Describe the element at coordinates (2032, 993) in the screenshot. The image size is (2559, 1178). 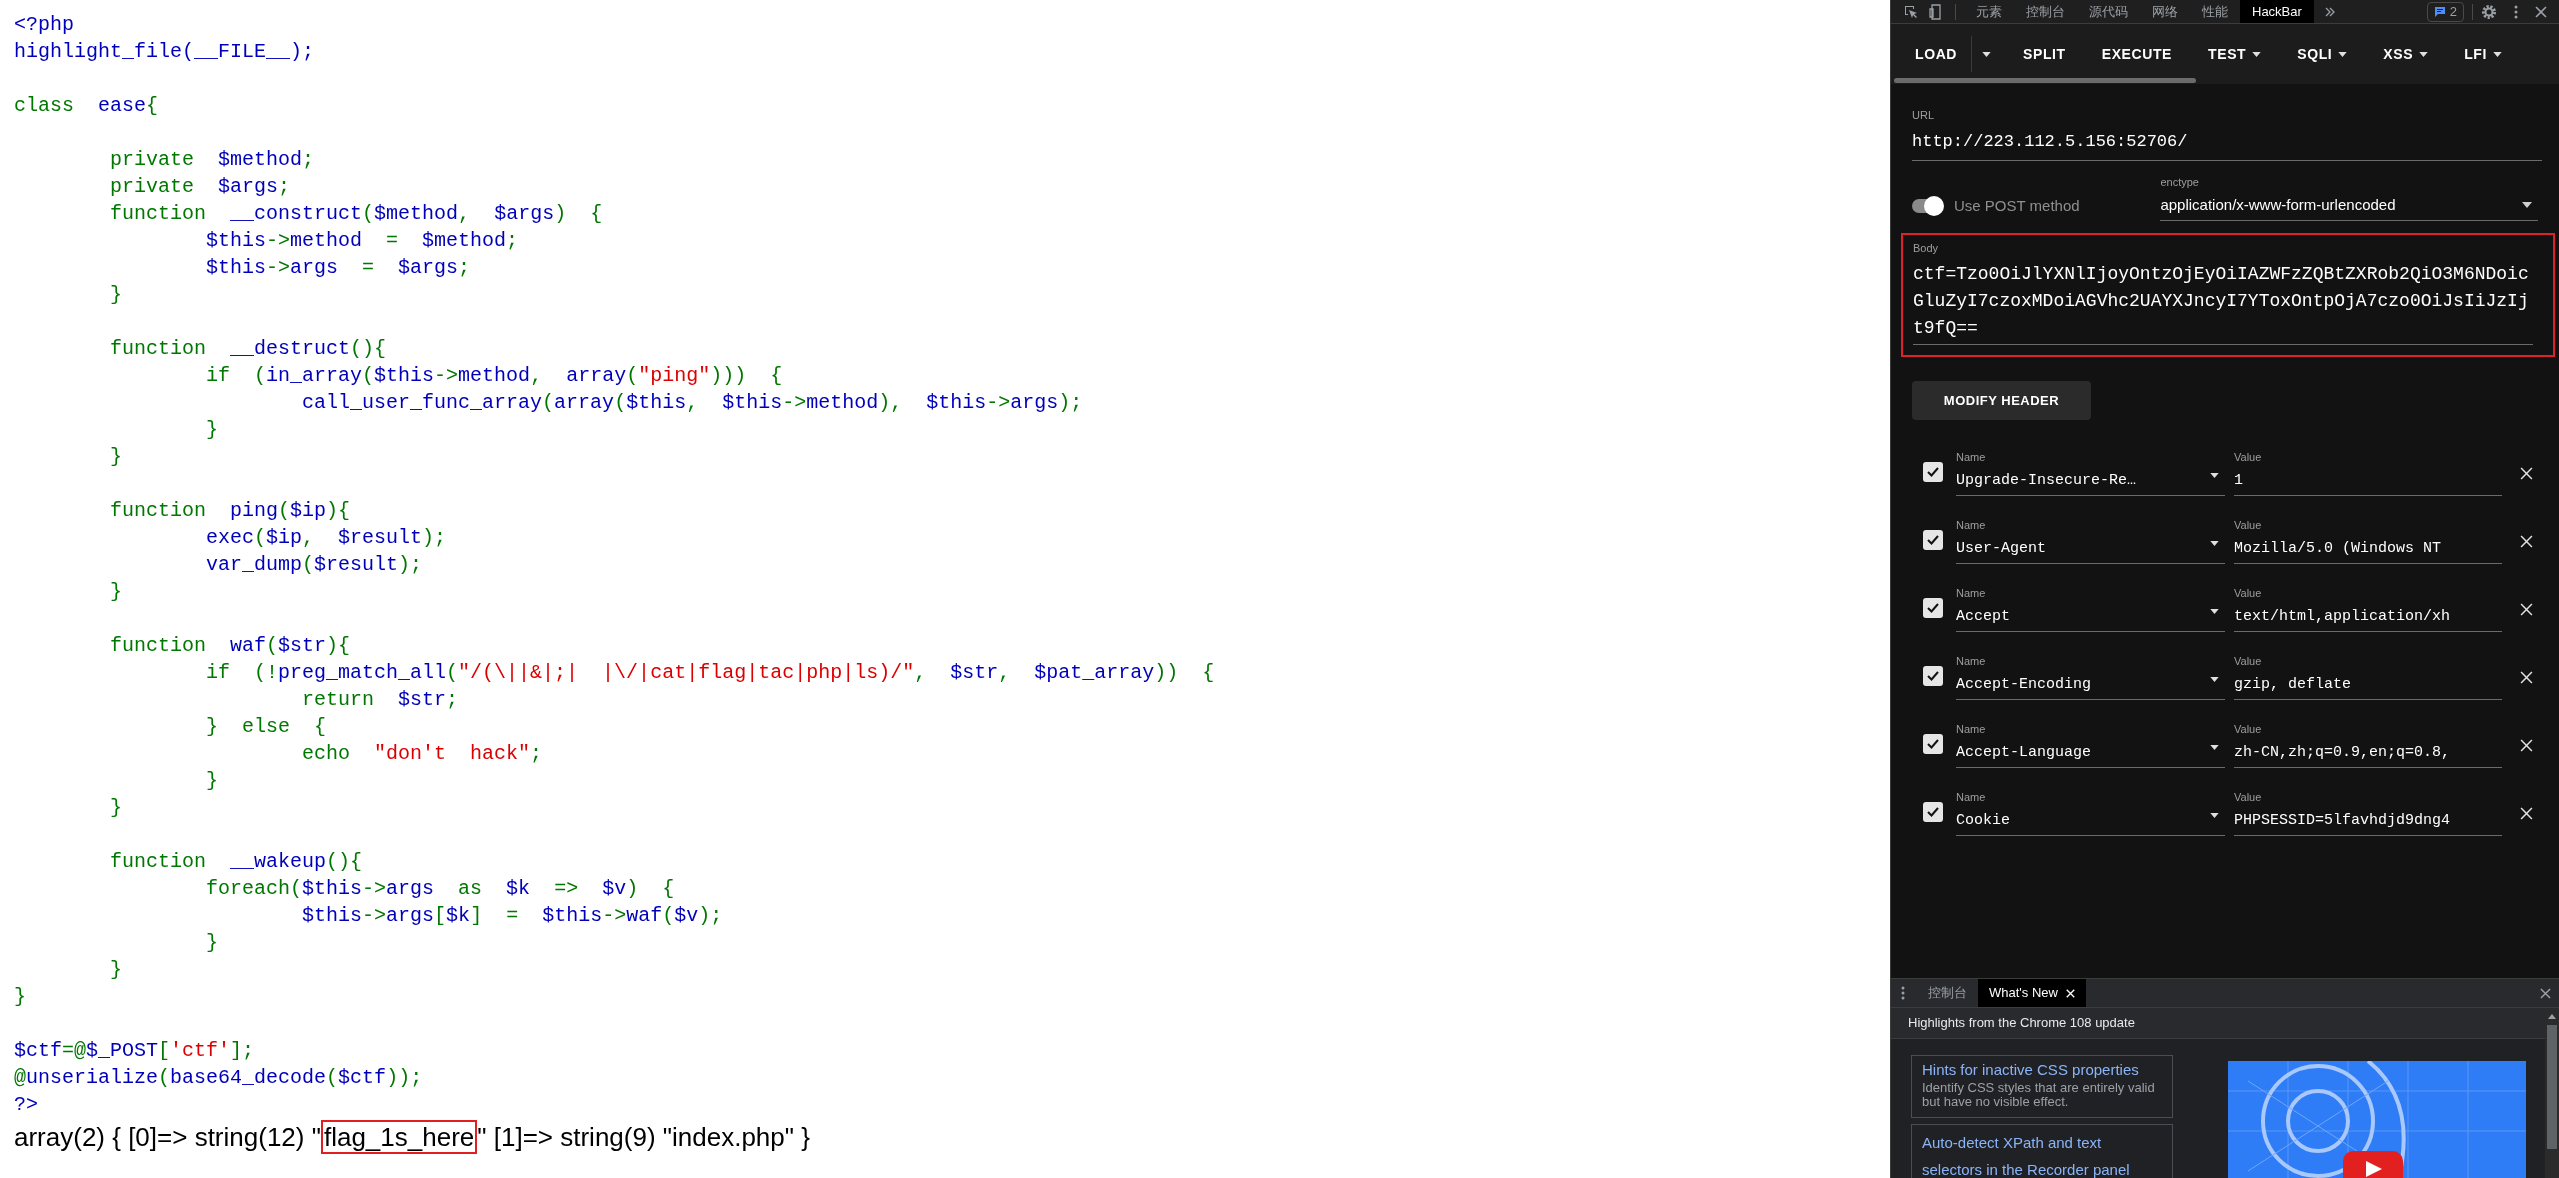
I see `drawer-tab: What's New` at that location.